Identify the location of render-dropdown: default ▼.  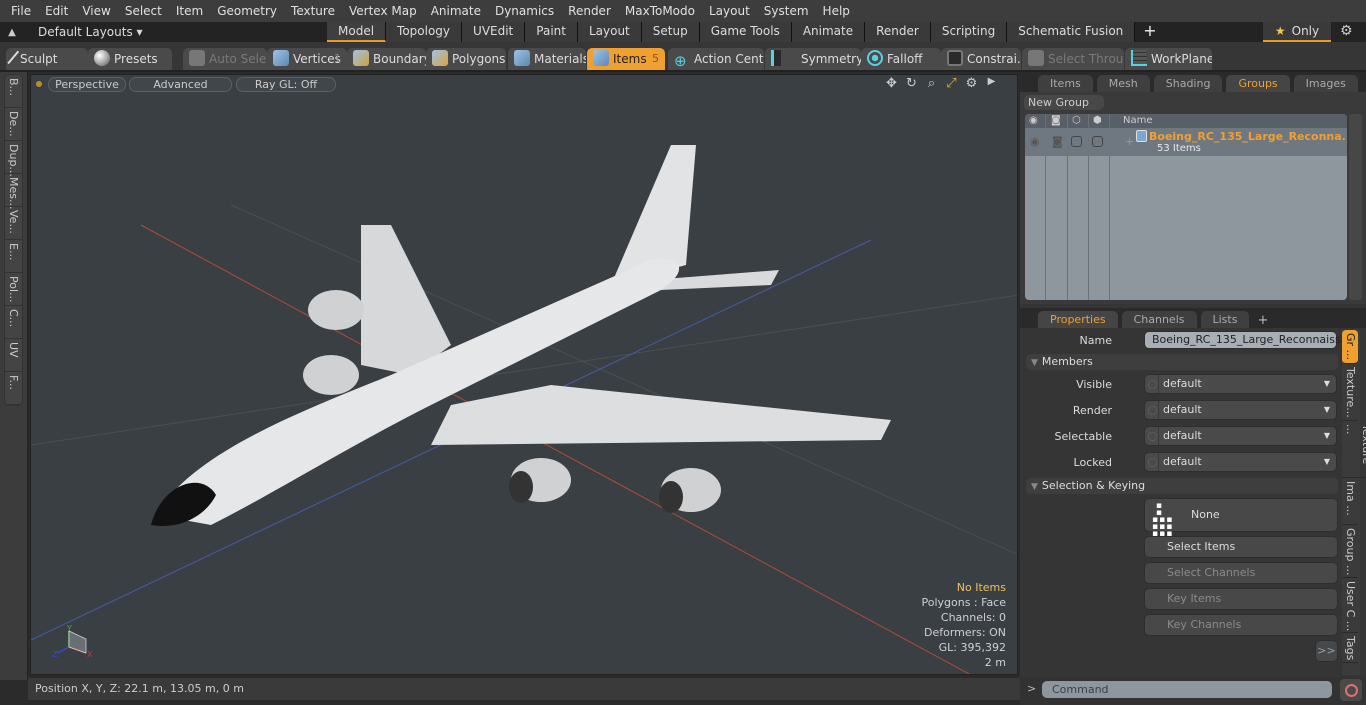
(1240, 410).